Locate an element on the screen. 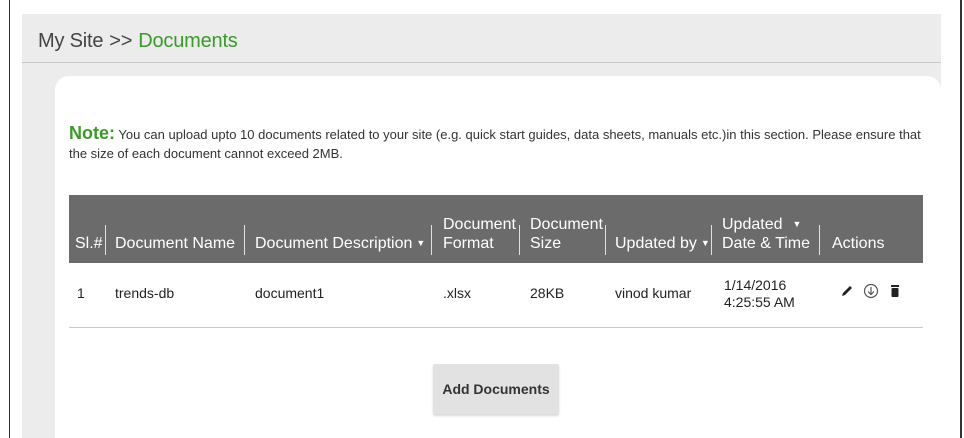  header-updated-line2: Date & Time is located at coordinates (766, 243).